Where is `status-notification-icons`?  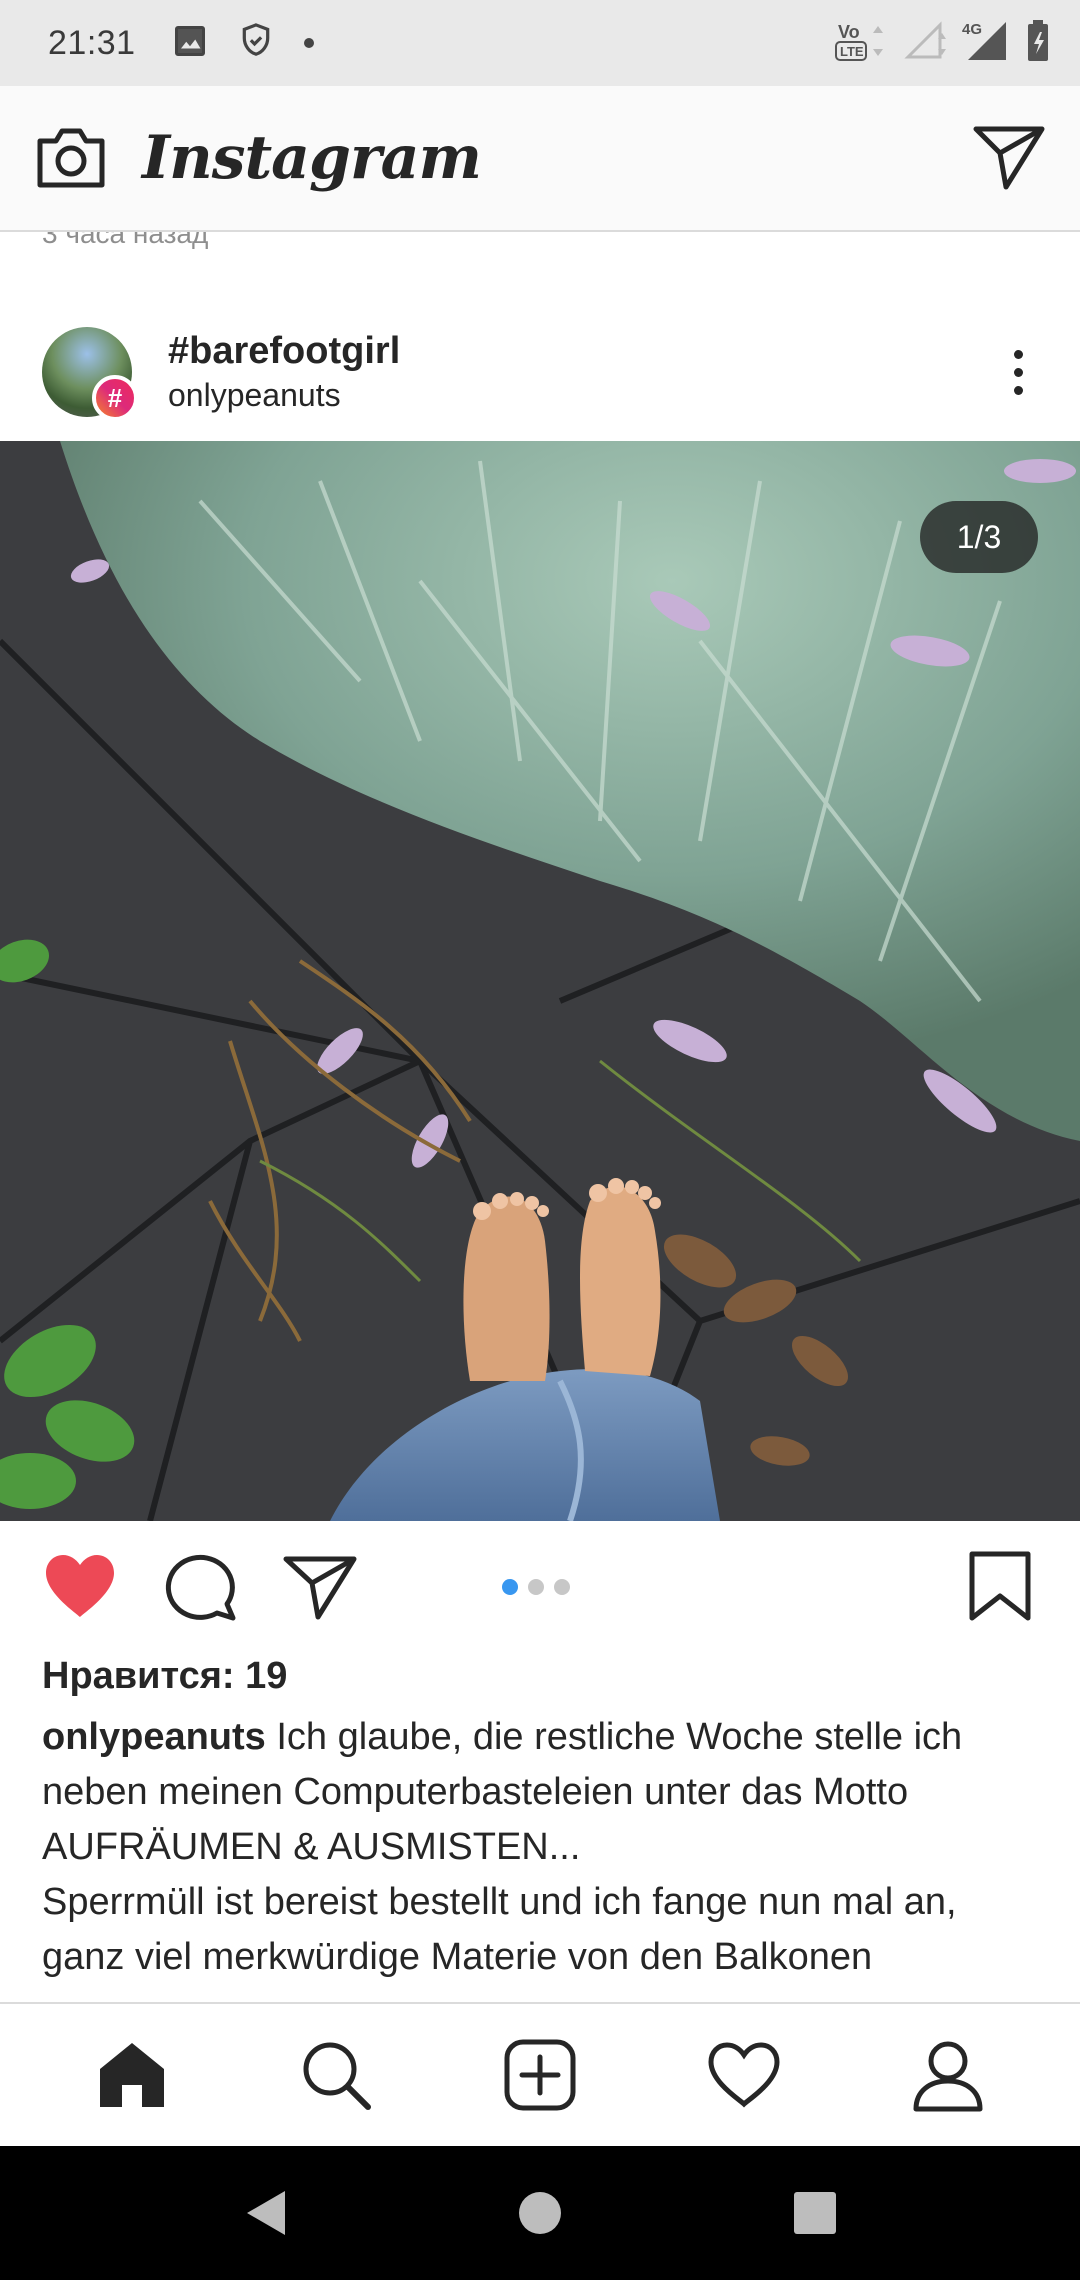
status-notification-icons is located at coordinates (243, 43).